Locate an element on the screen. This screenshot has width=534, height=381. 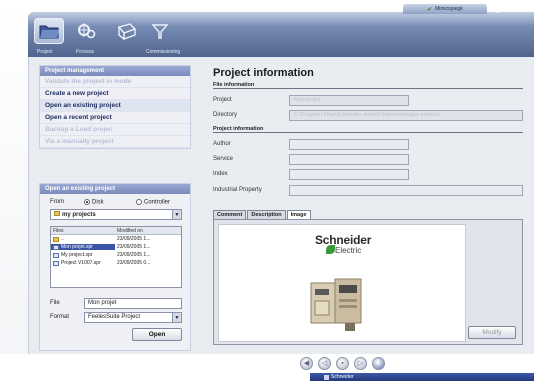
taskbar-item: Schneider is located at coordinates (339, 377).